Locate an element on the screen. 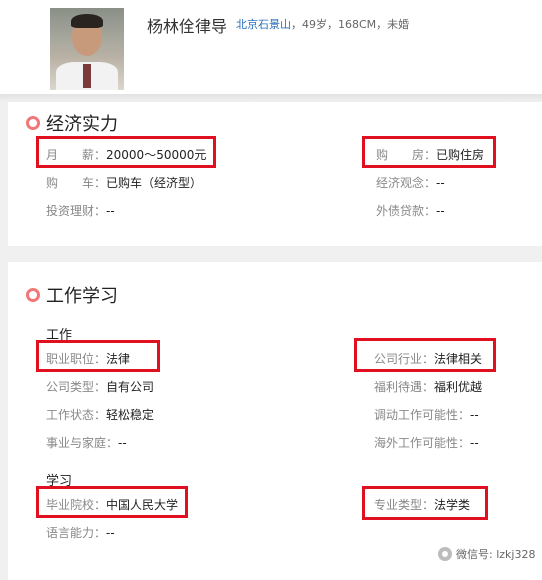 The height and width of the screenshot is (580, 542). transfer-label: 调动工作可能性： is located at coordinates (422, 415).